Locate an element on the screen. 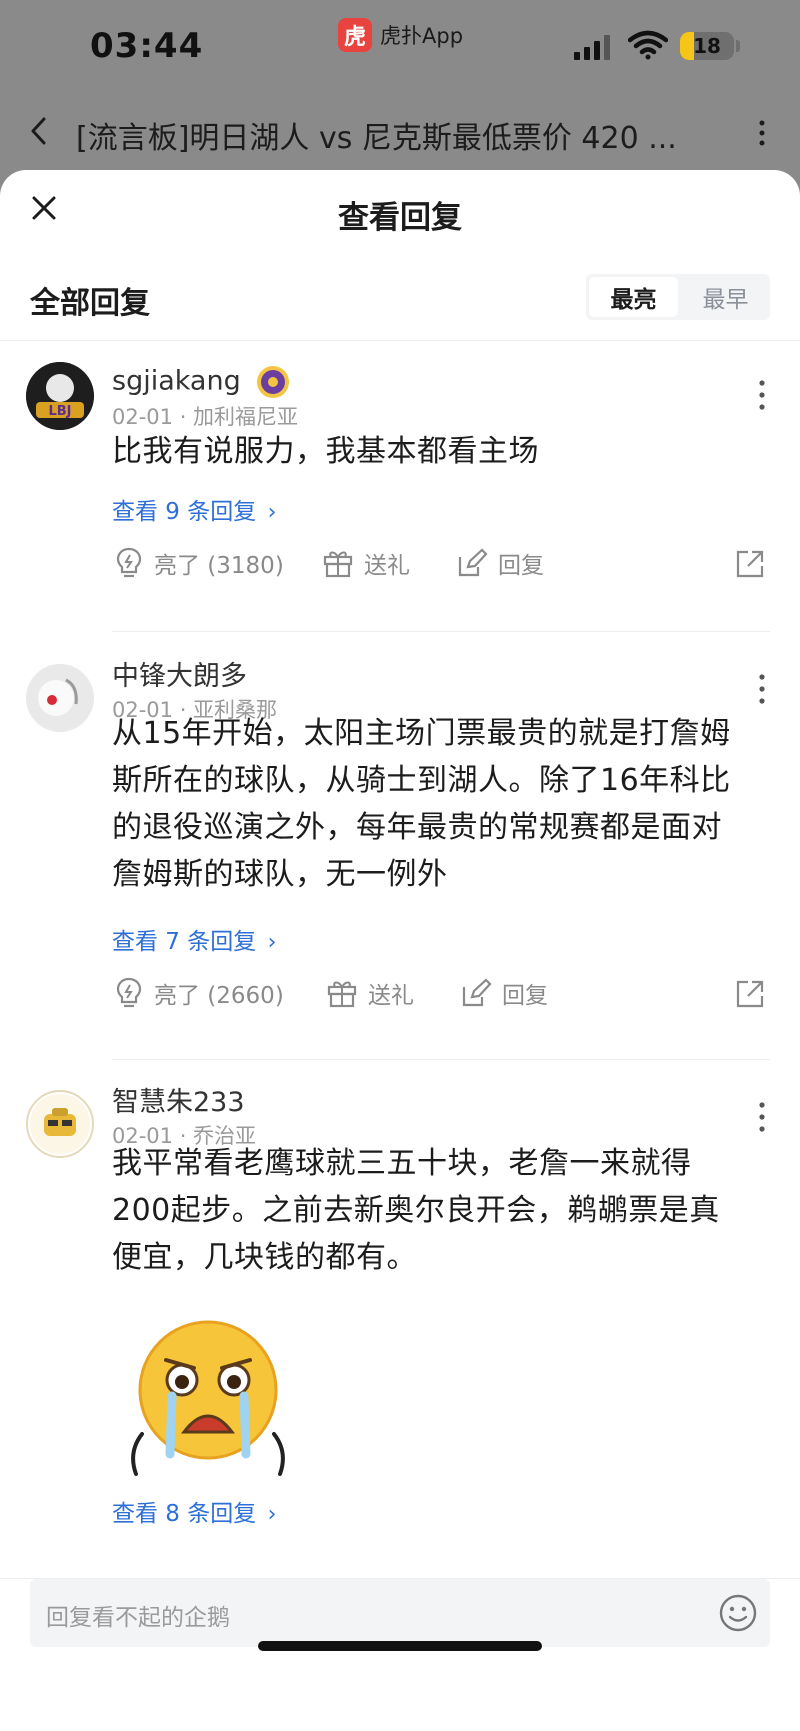 This screenshot has height=1731, width=800. reply-input: 回复看不起的企鹅 is located at coordinates (400, 1613).